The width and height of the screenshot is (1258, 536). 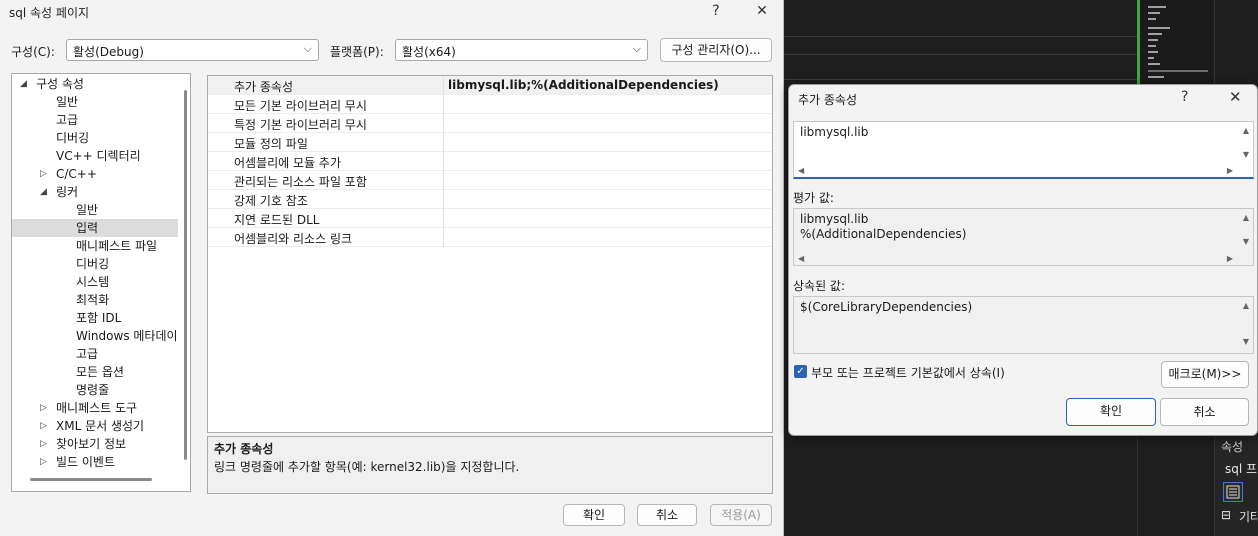 What do you see at coordinates (108, 52) in the screenshot?
I see `config-value: 활성(Debug)` at bounding box center [108, 52].